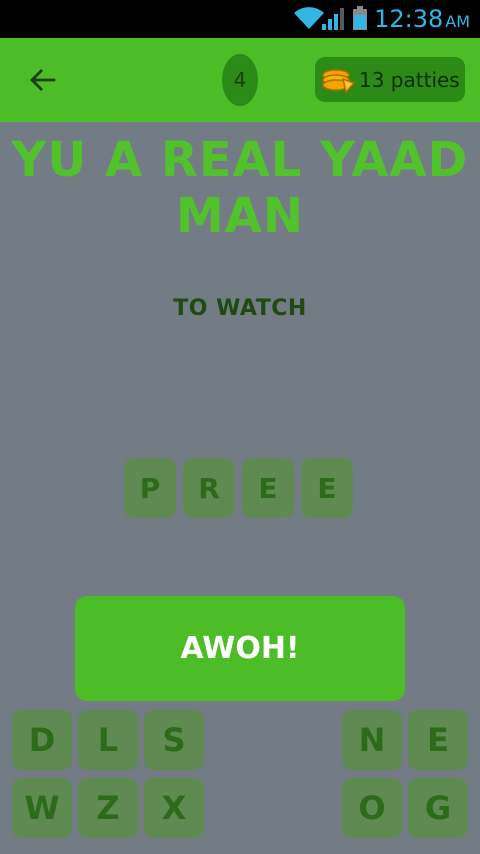 The height and width of the screenshot is (854, 480). What do you see at coordinates (42, 740) in the screenshot?
I see `letter-key: D` at bounding box center [42, 740].